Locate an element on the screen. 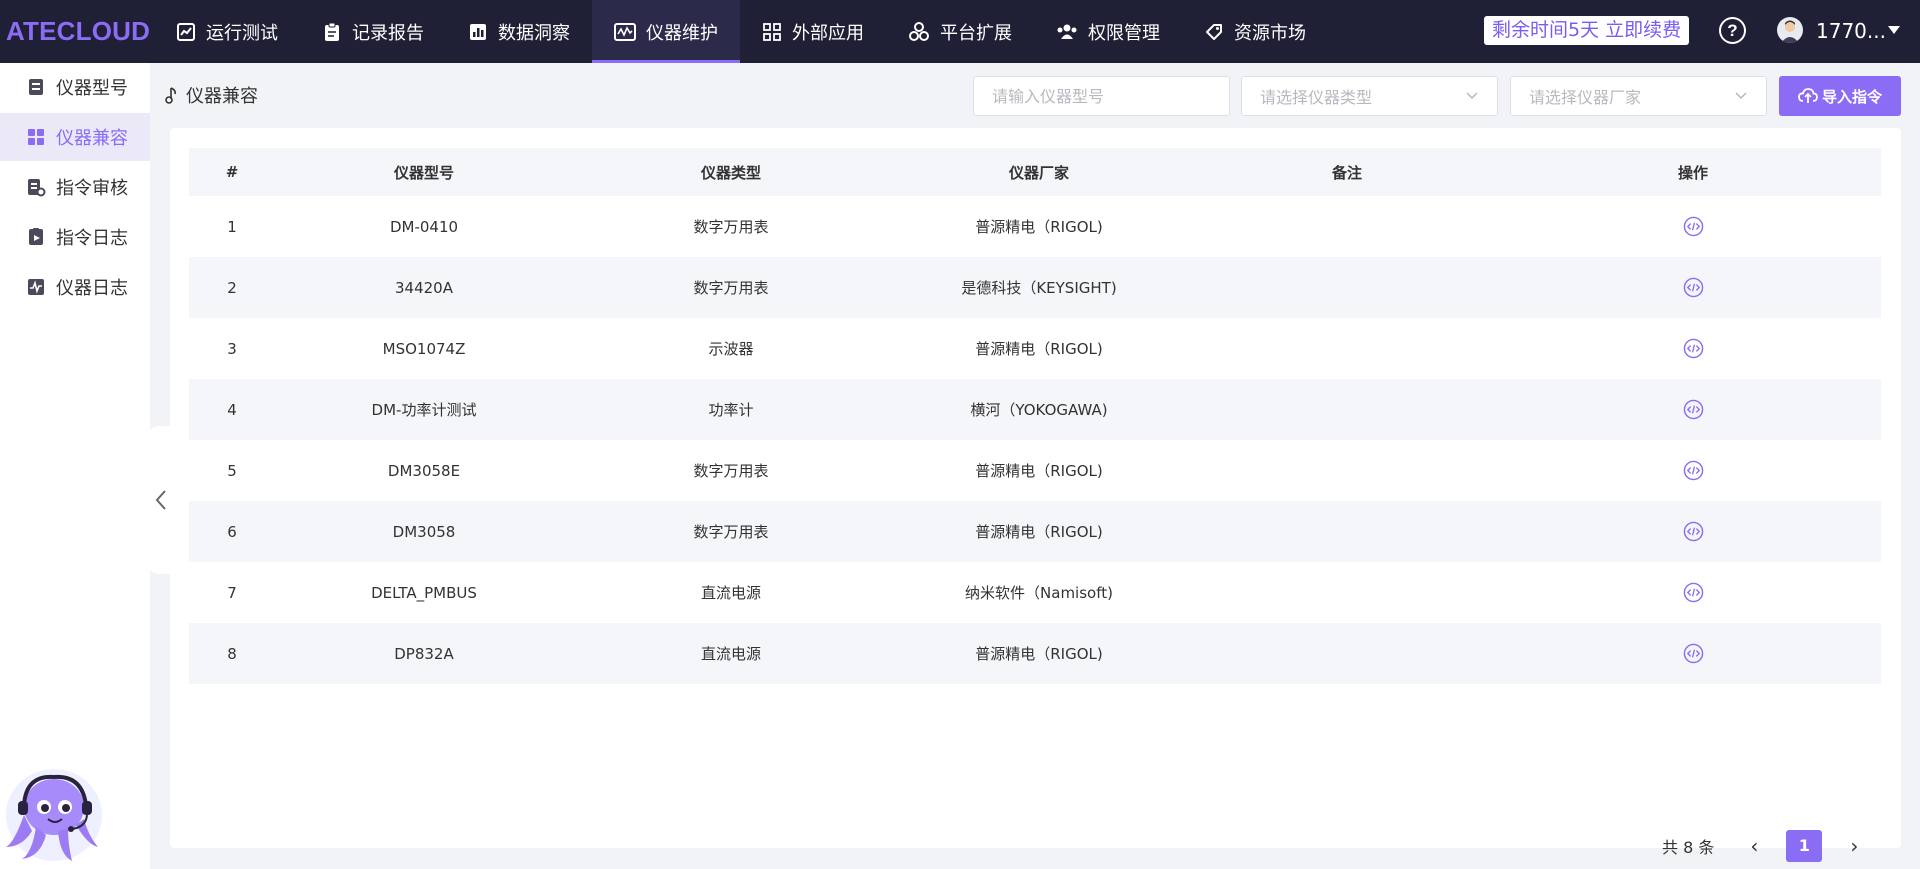 The image size is (1920, 869). main-nav: 运行测试 记录报告 数据洞察 仪器维护 外部应用 平台扩展 权限管理 资源市场 is located at coordinates (741, 31).